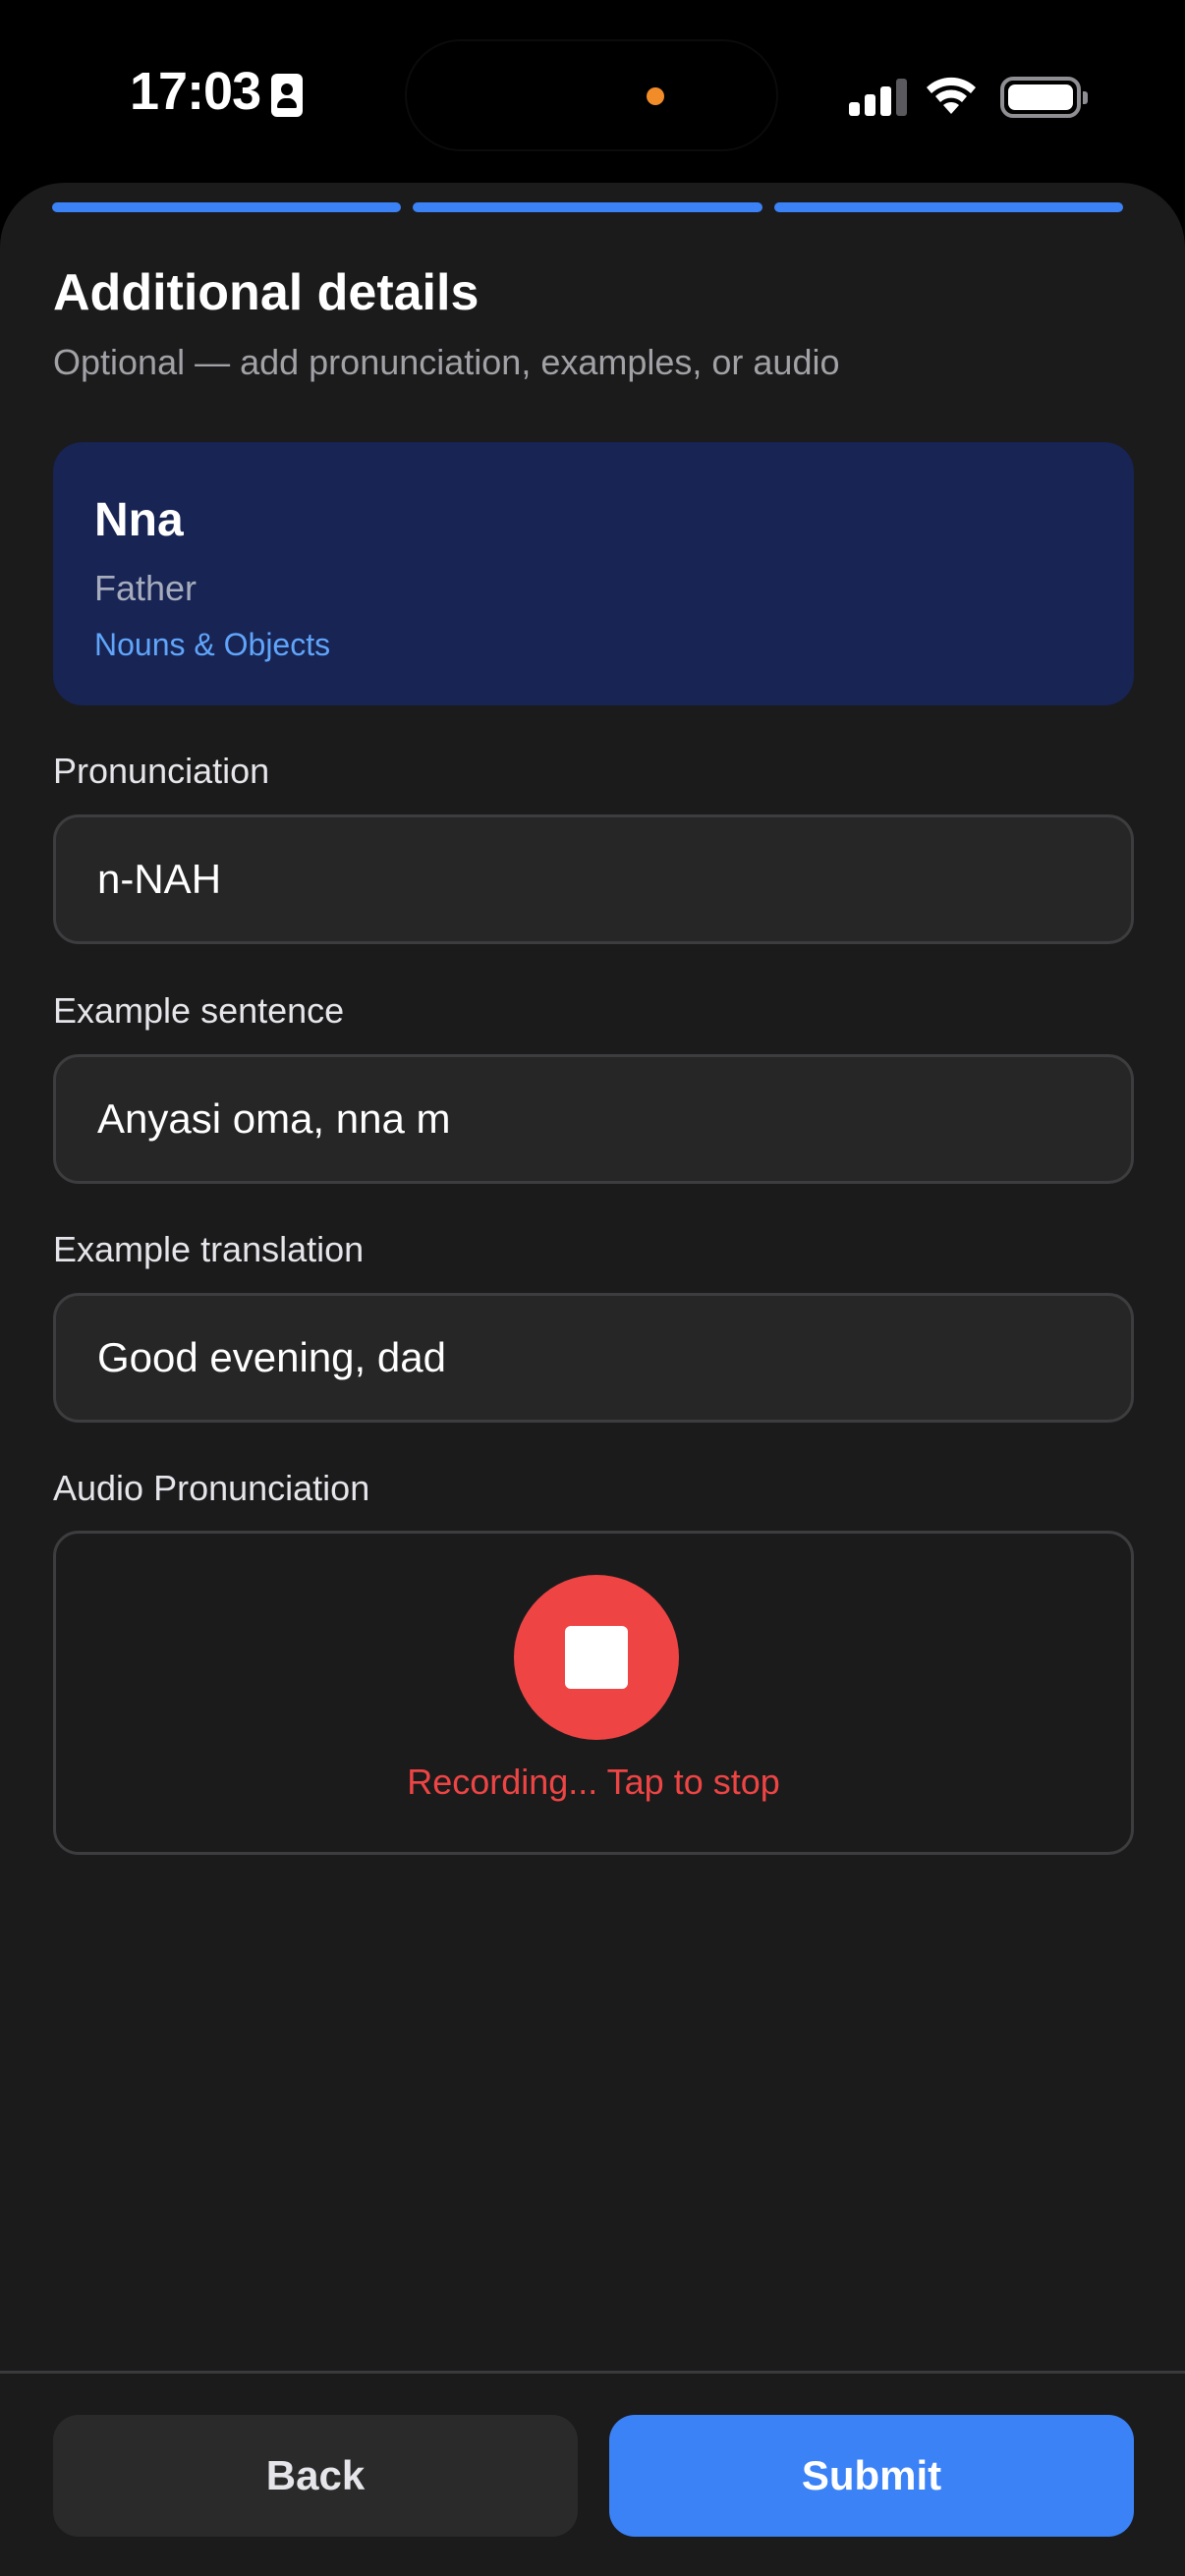 The height and width of the screenshot is (2576, 1185). What do you see at coordinates (196, 91) in the screenshot?
I see `status-time: 17:03` at bounding box center [196, 91].